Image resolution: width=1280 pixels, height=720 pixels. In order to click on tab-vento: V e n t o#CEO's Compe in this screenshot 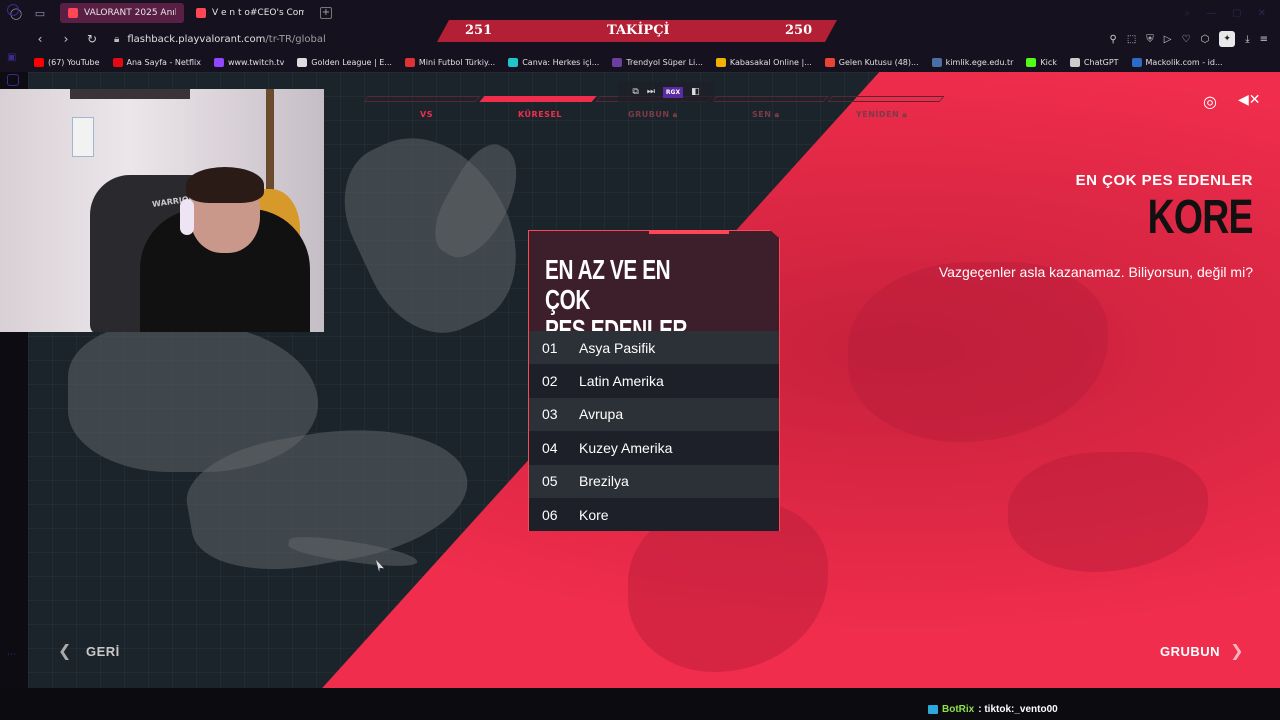, I will do `click(250, 13)`.